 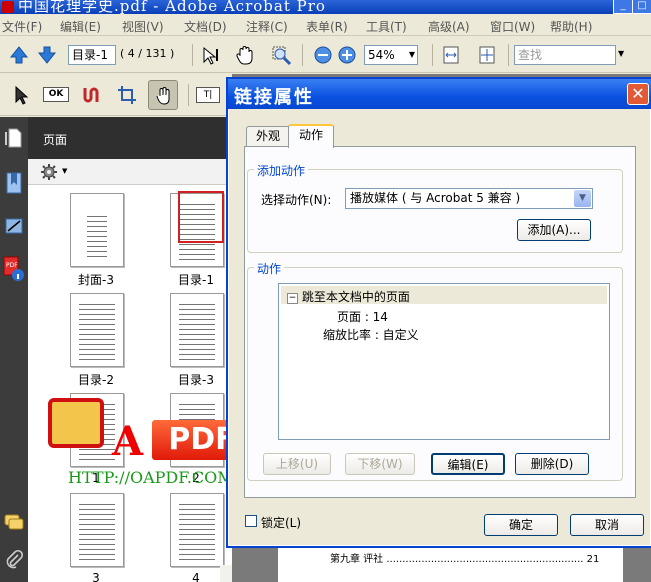 I want to click on next-page-icon, so click(x=47, y=55).